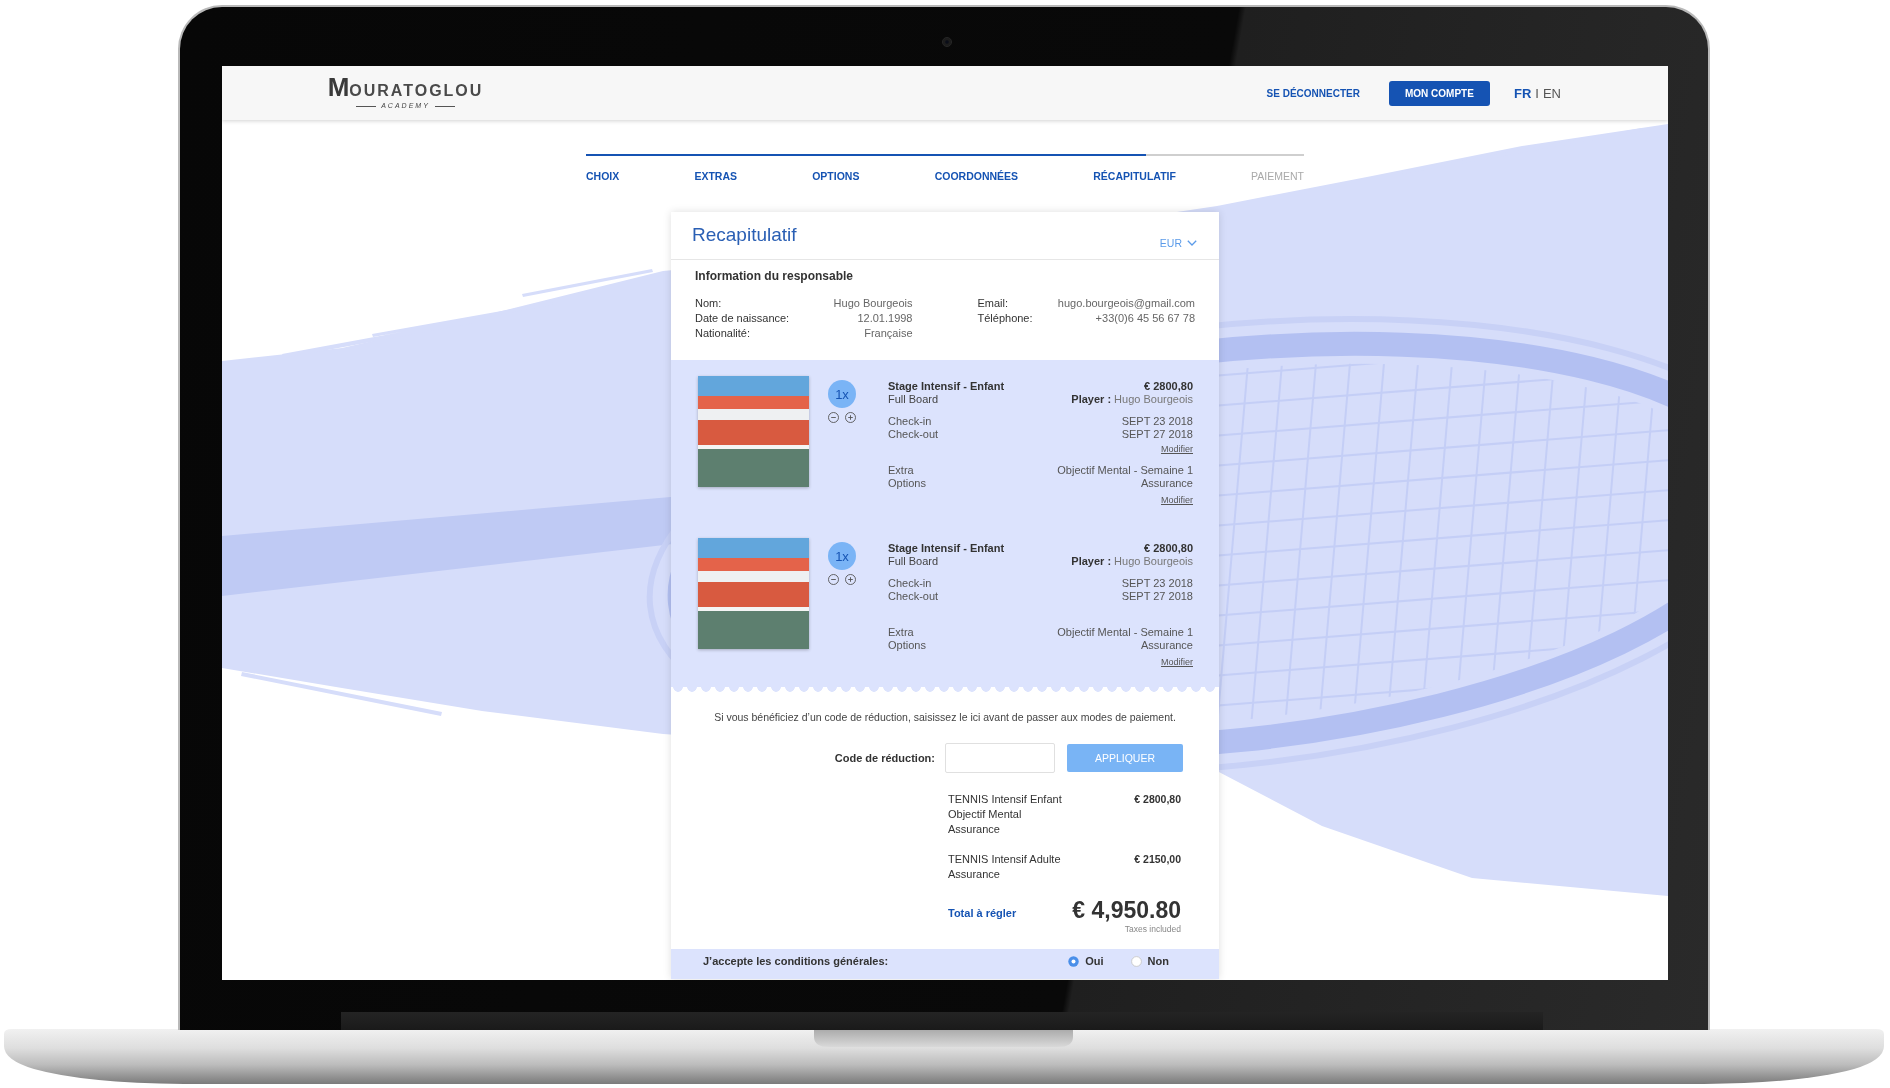 Image resolution: width=1890 pixels, height=1088 pixels. Describe the element at coordinates (976, 176) in the screenshot. I see `step-tab: COORDONNÉES` at that location.